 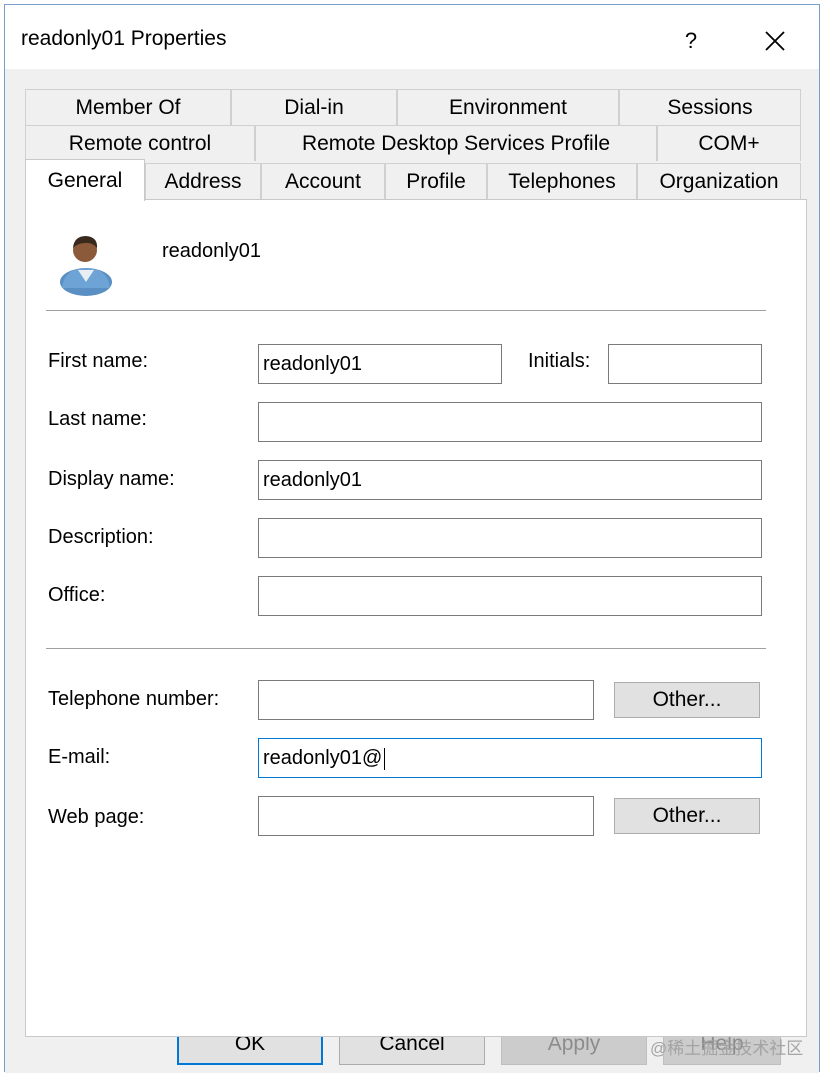 What do you see at coordinates (96, 817) in the screenshot?
I see `web-page-label: Web page:` at bounding box center [96, 817].